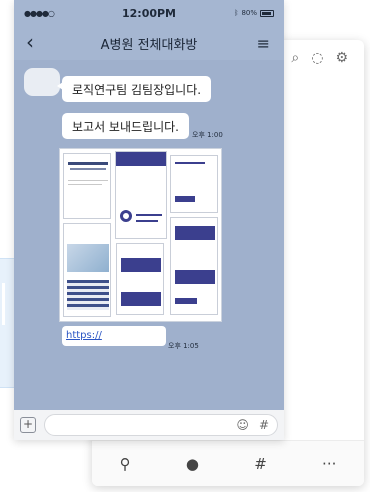  Describe the element at coordinates (317, 58) in the screenshot. I see `chat-icon: ◌` at that location.